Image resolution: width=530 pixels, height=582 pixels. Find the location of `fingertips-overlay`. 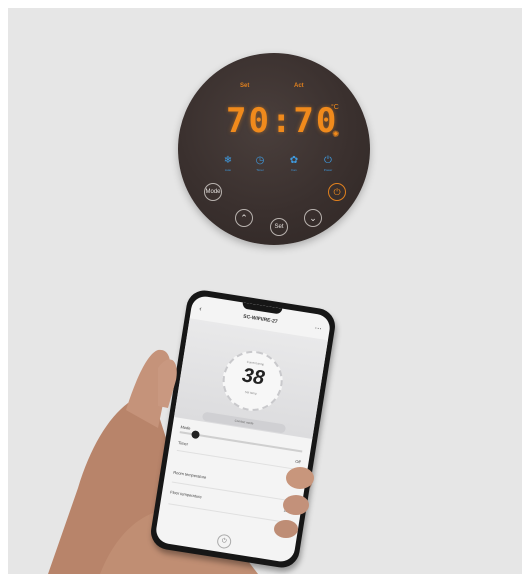

fingertips-overlay is located at coordinates (236, 448).